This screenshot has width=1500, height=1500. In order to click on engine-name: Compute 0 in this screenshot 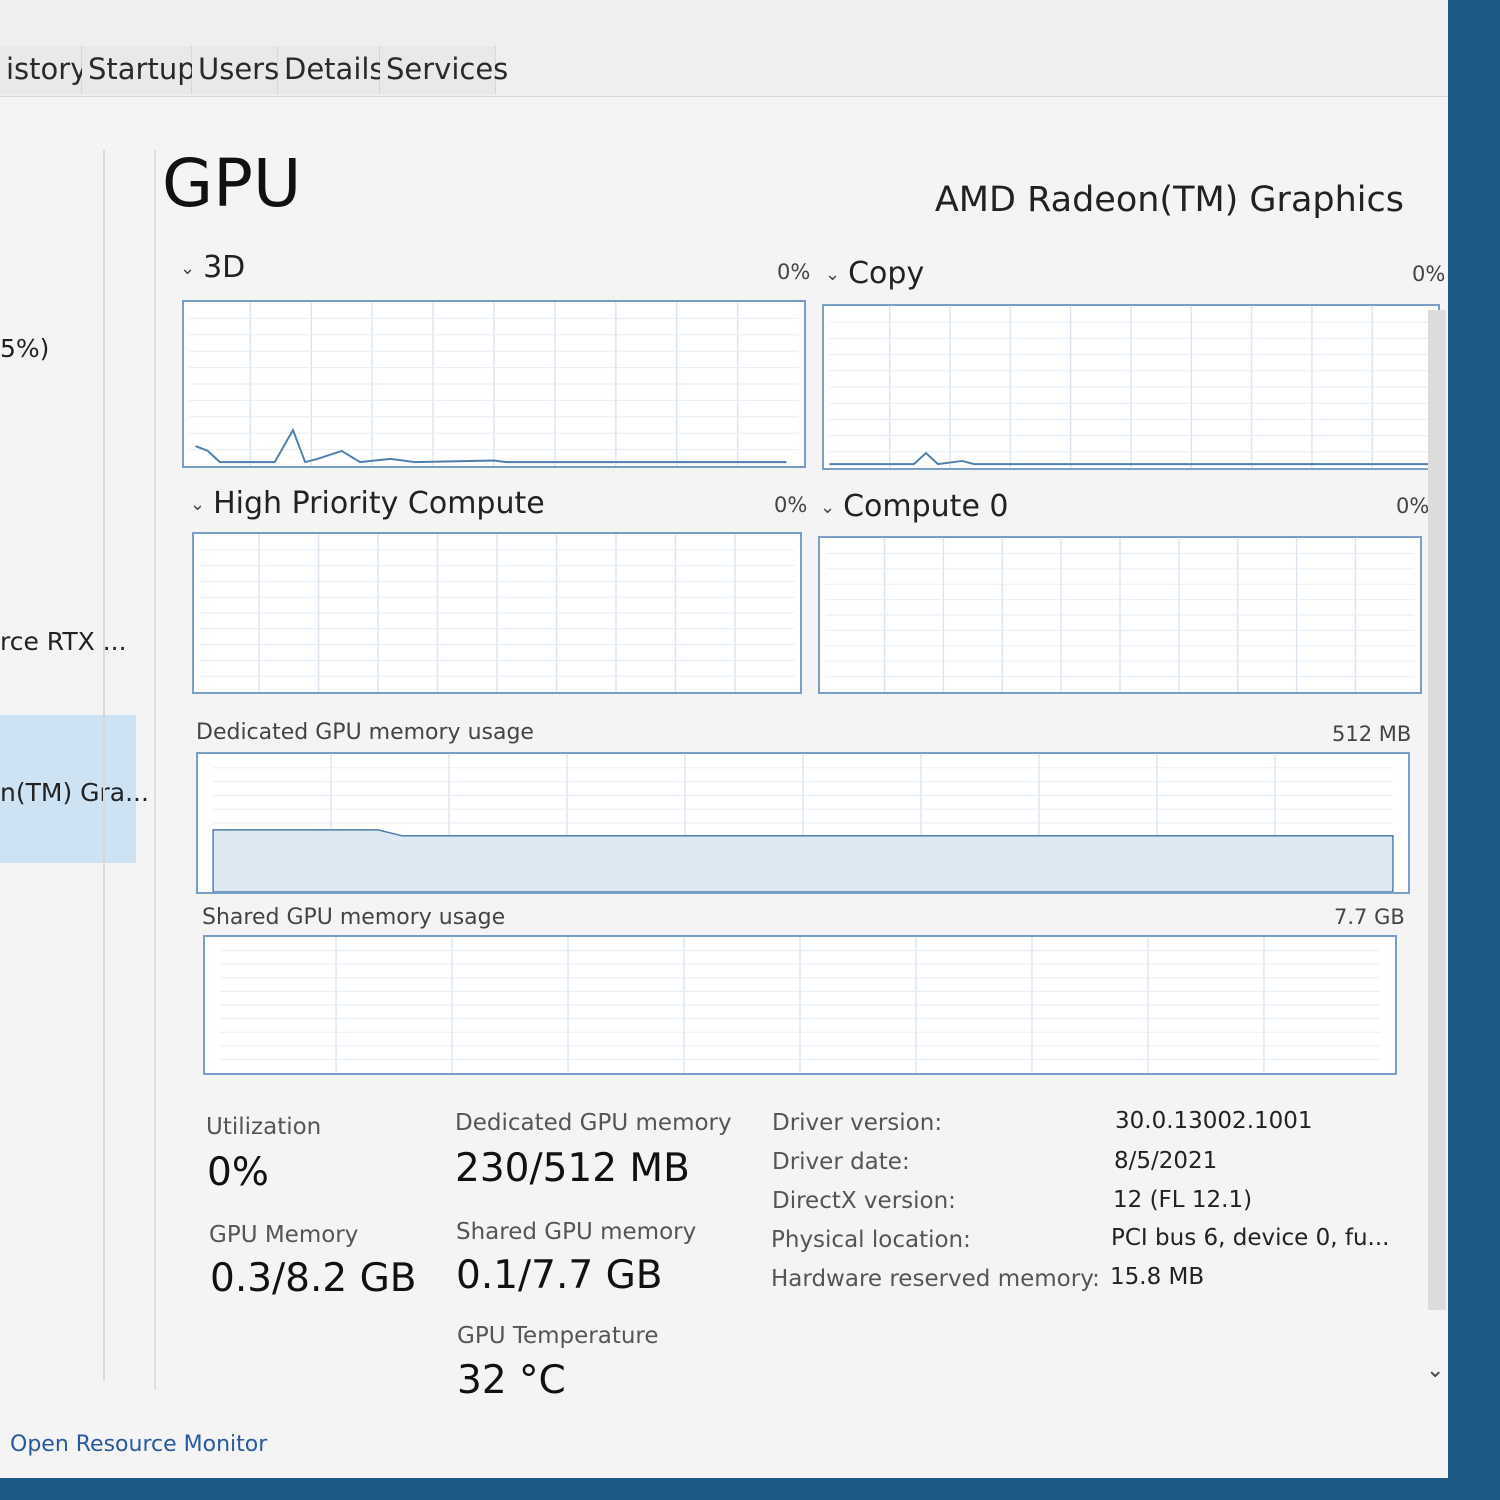, I will do `click(926, 506)`.